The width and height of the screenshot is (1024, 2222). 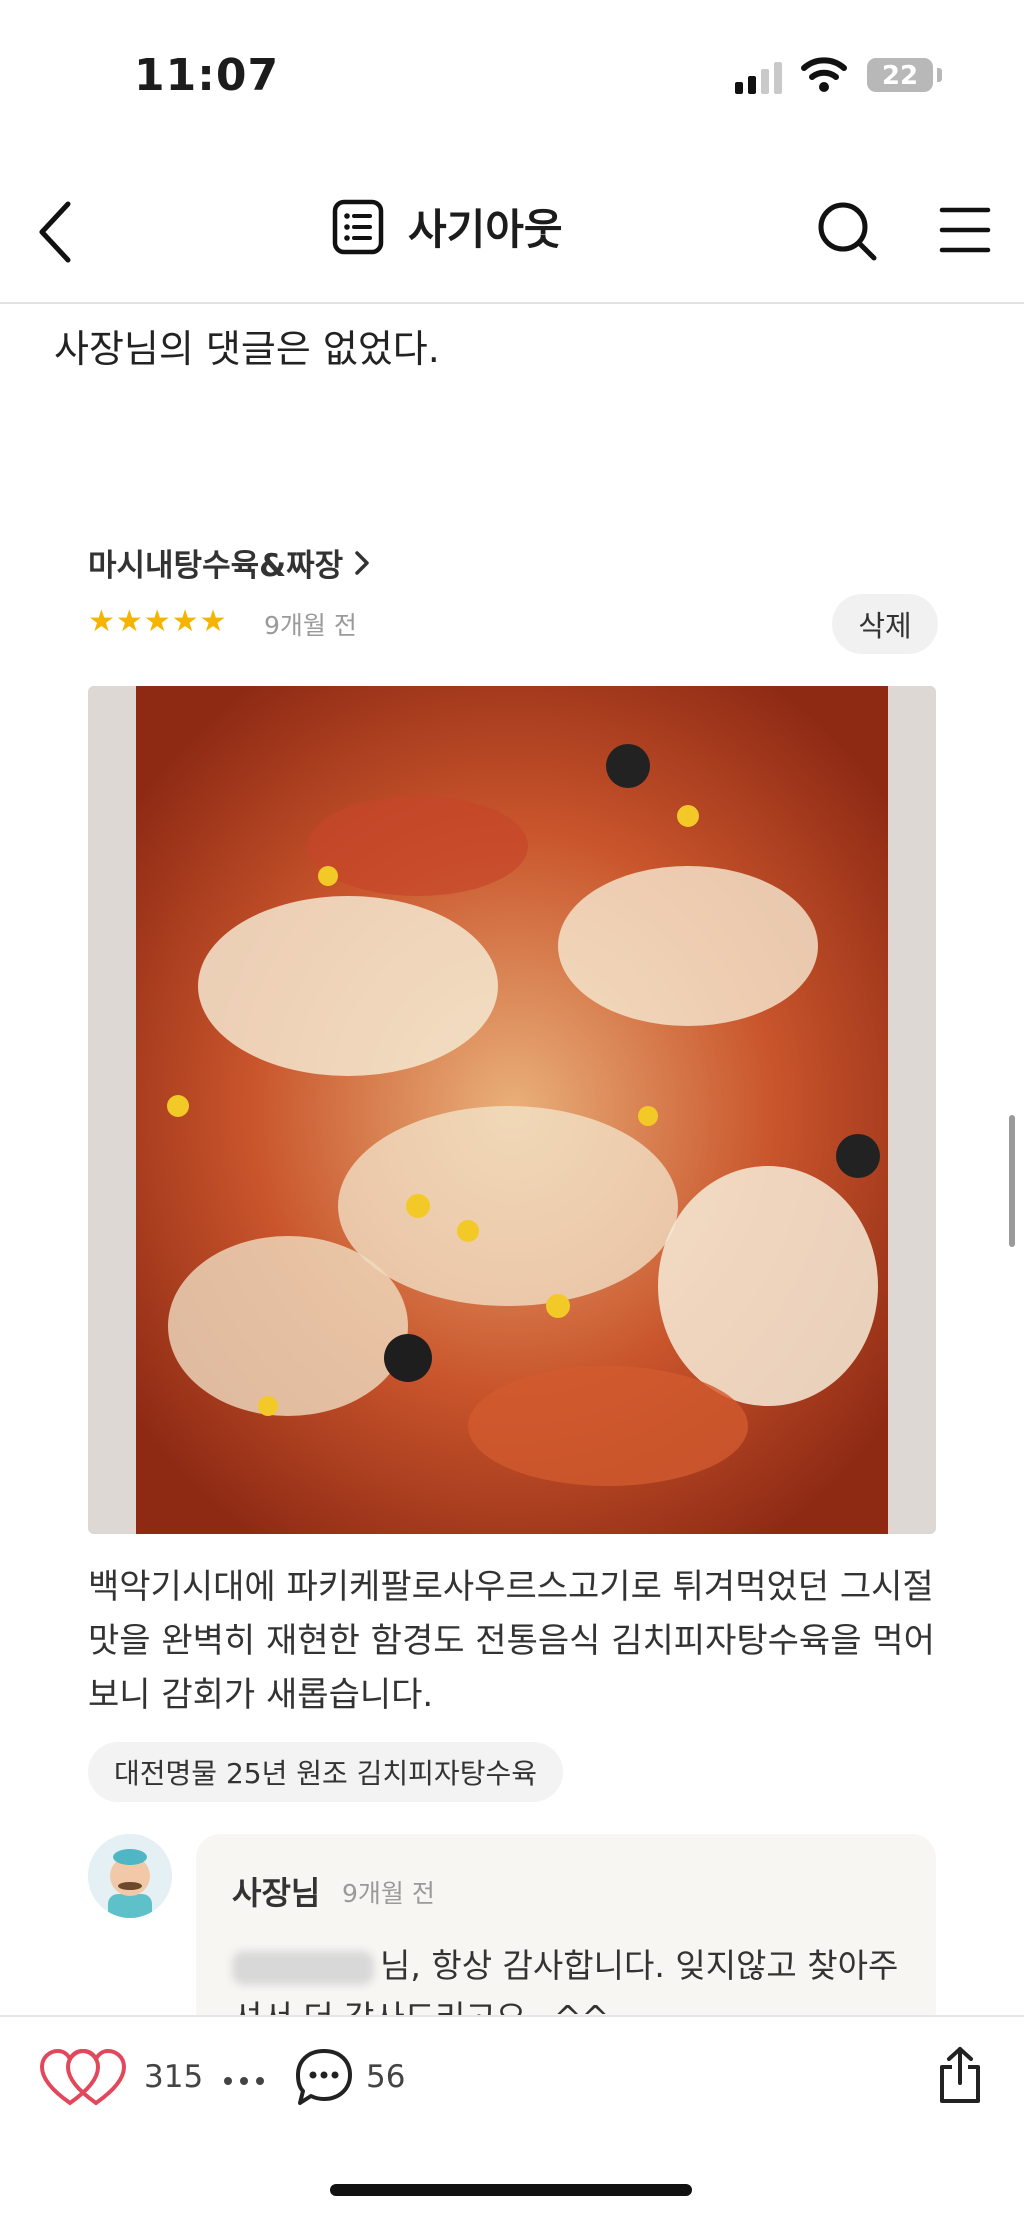 I want to click on search-icon, so click(x=848, y=232).